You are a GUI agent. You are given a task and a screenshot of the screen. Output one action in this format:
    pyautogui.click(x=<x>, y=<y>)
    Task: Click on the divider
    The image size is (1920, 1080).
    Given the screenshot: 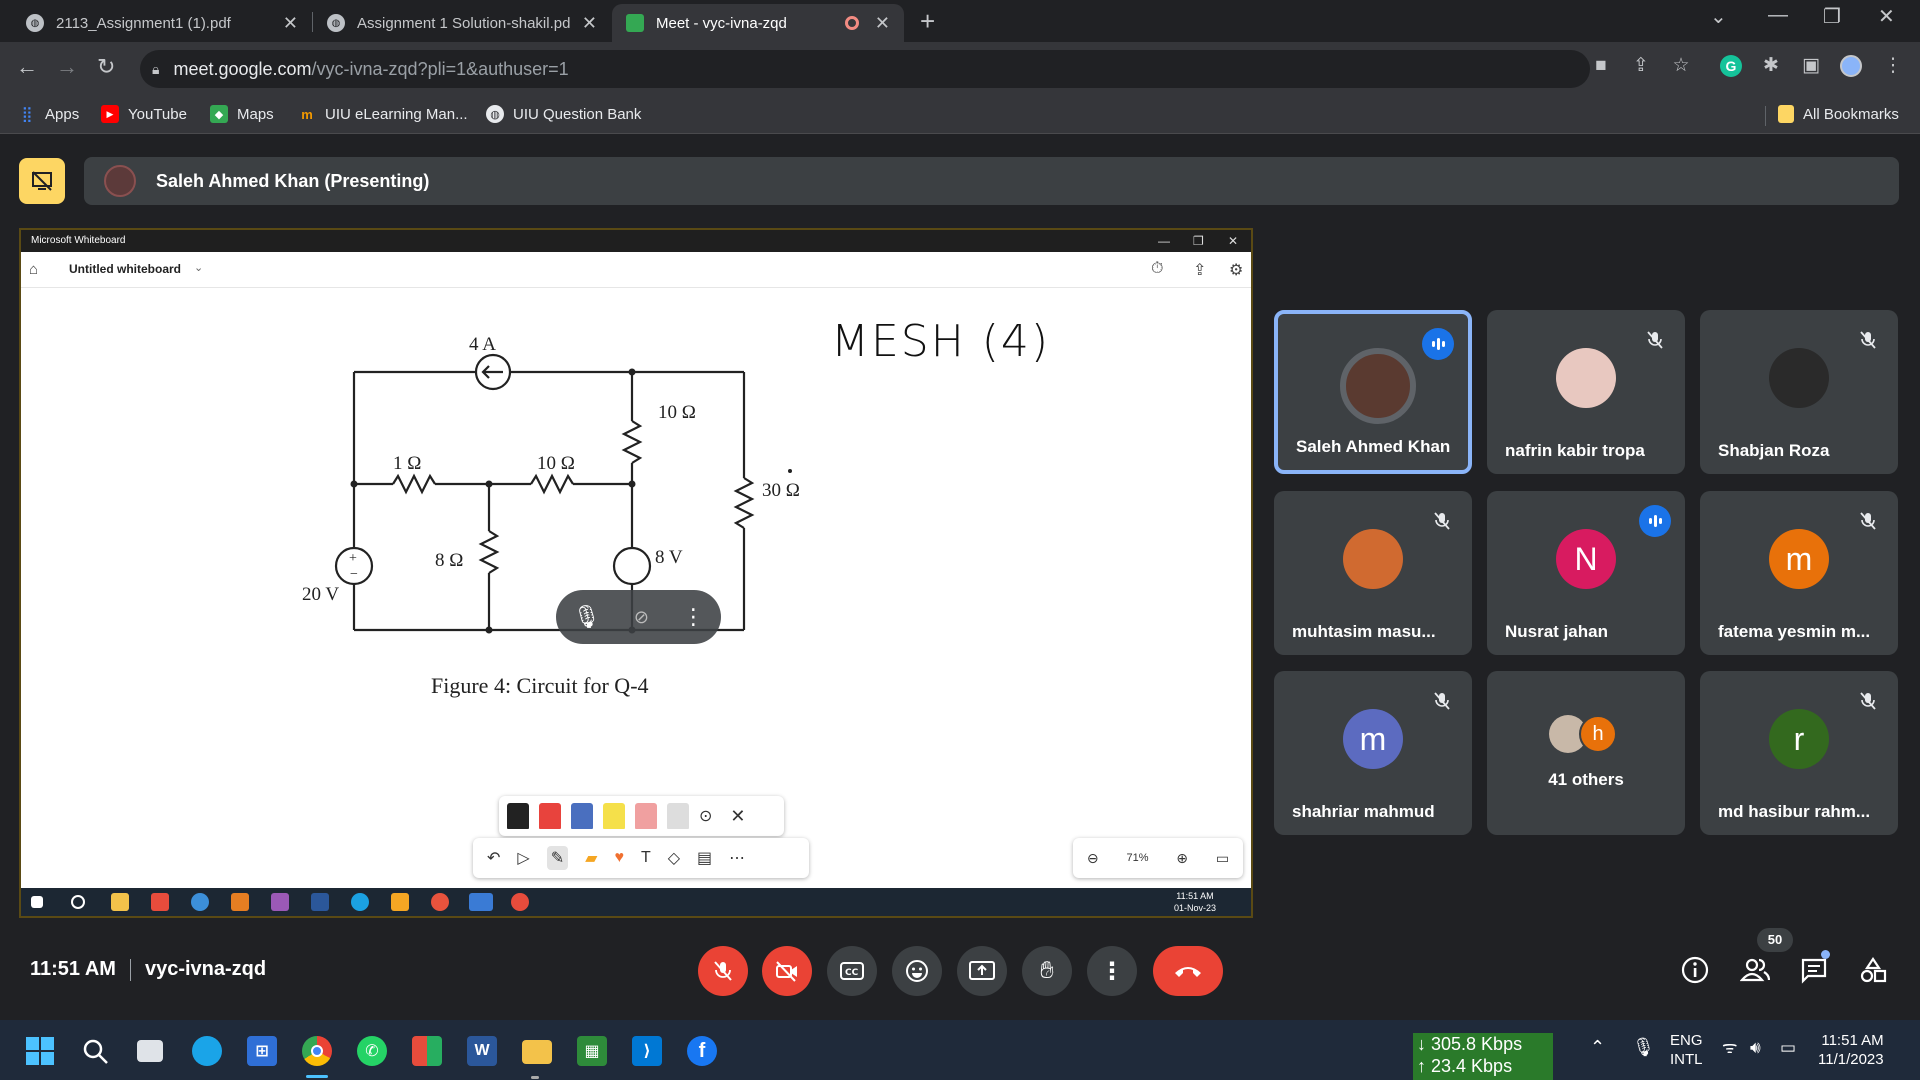 What is the action you would take?
    pyautogui.click(x=130, y=969)
    